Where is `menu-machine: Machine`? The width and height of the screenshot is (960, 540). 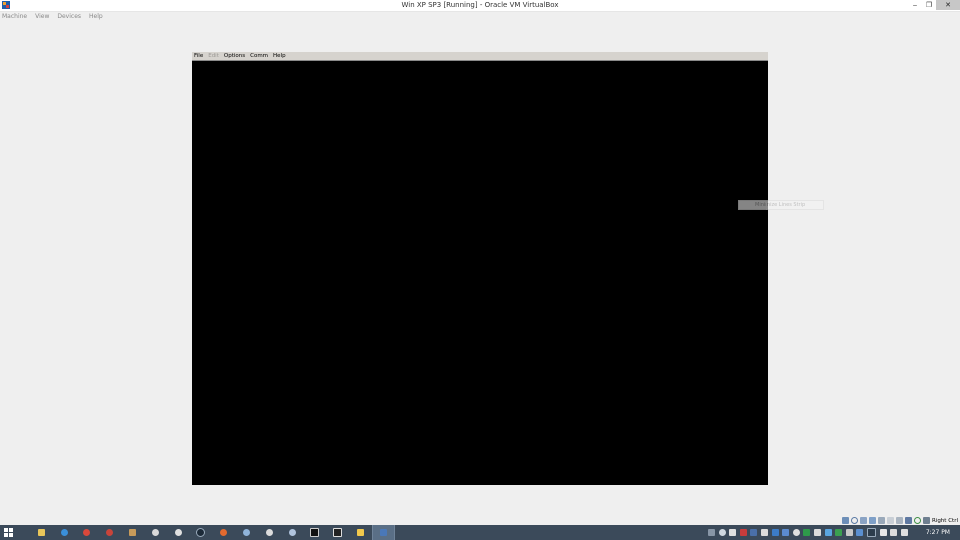
menu-machine: Machine is located at coordinates (14, 16).